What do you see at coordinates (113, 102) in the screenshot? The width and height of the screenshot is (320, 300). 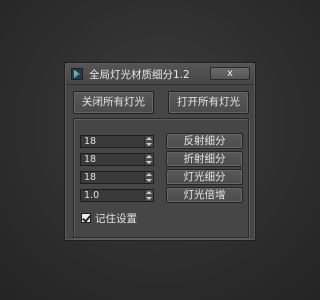 I see `close-all-lights-button: 关闭所有灯光` at bounding box center [113, 102].